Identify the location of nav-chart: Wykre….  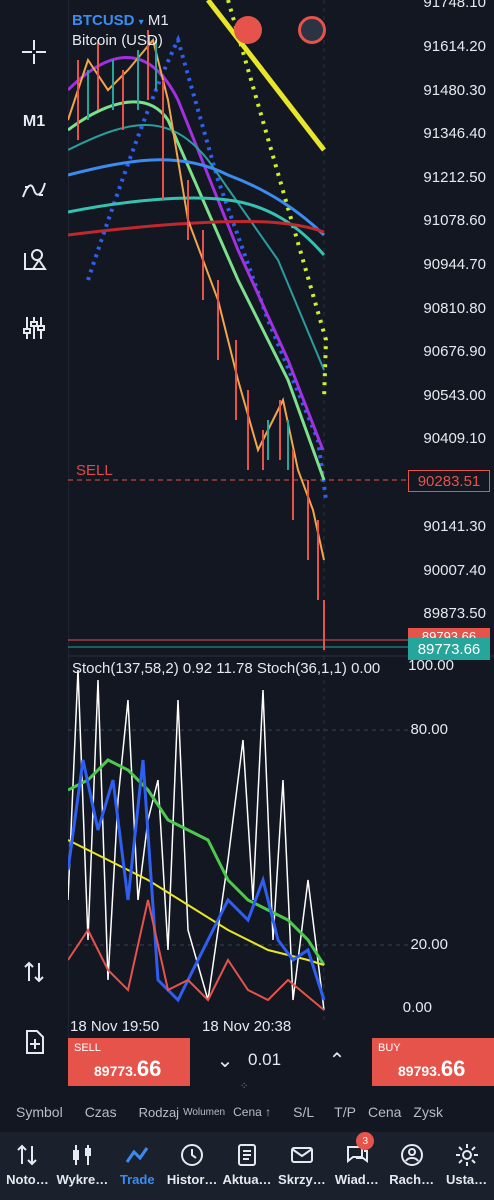
(82, 1166).